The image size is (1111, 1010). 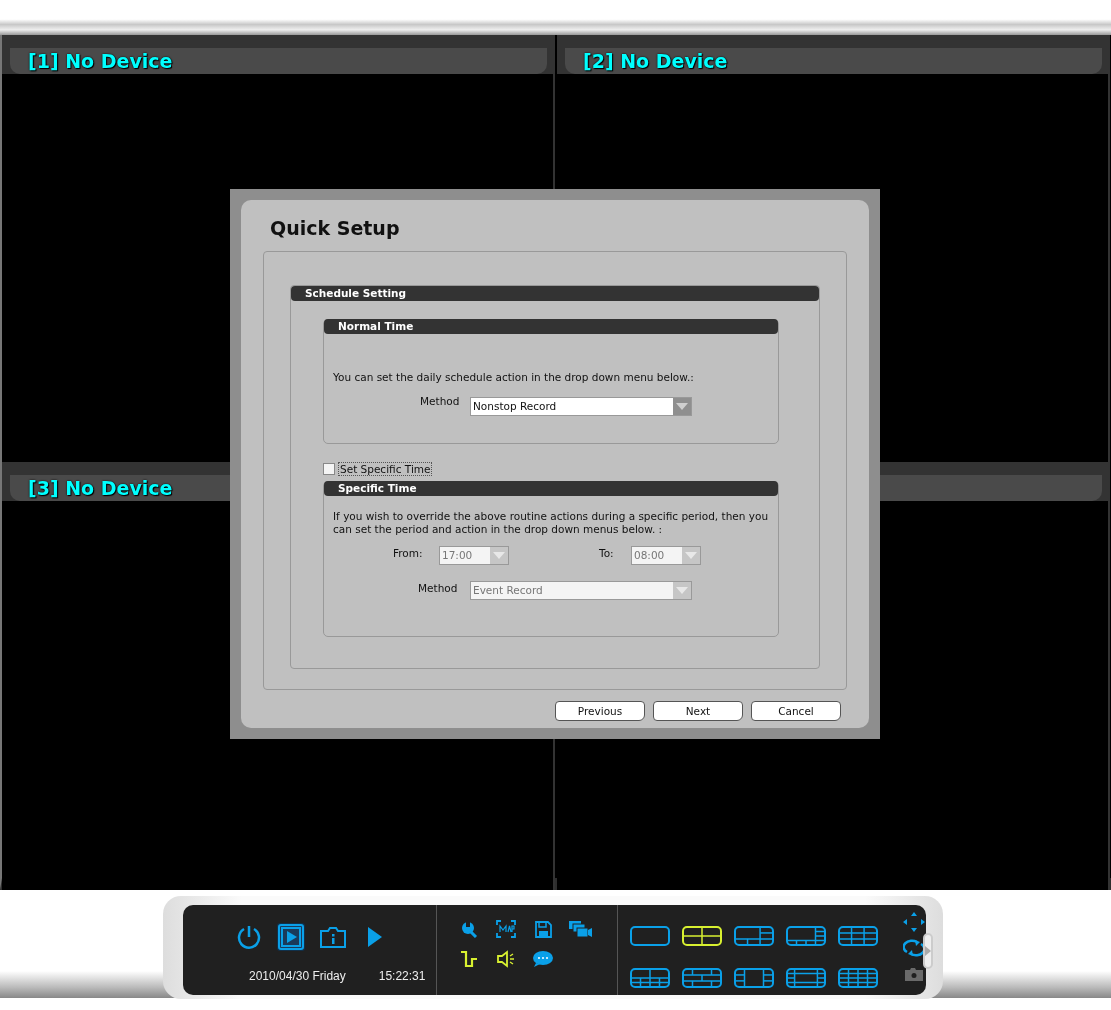 What do you see at coordinates (356, 293) in the screenshot?
I see `section-title: Schedule Setting` at bounding box center [356, 293].